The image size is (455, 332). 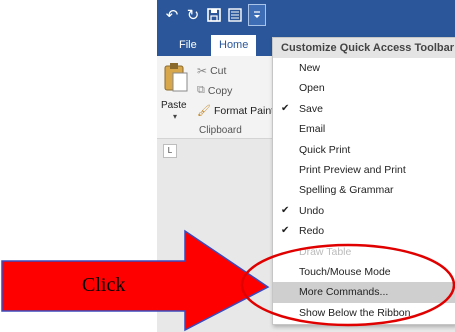 What do you see at coordinates (347, 285) in the screenshot?
I see `annotation-ellipse` at bounding box center [347, 285].